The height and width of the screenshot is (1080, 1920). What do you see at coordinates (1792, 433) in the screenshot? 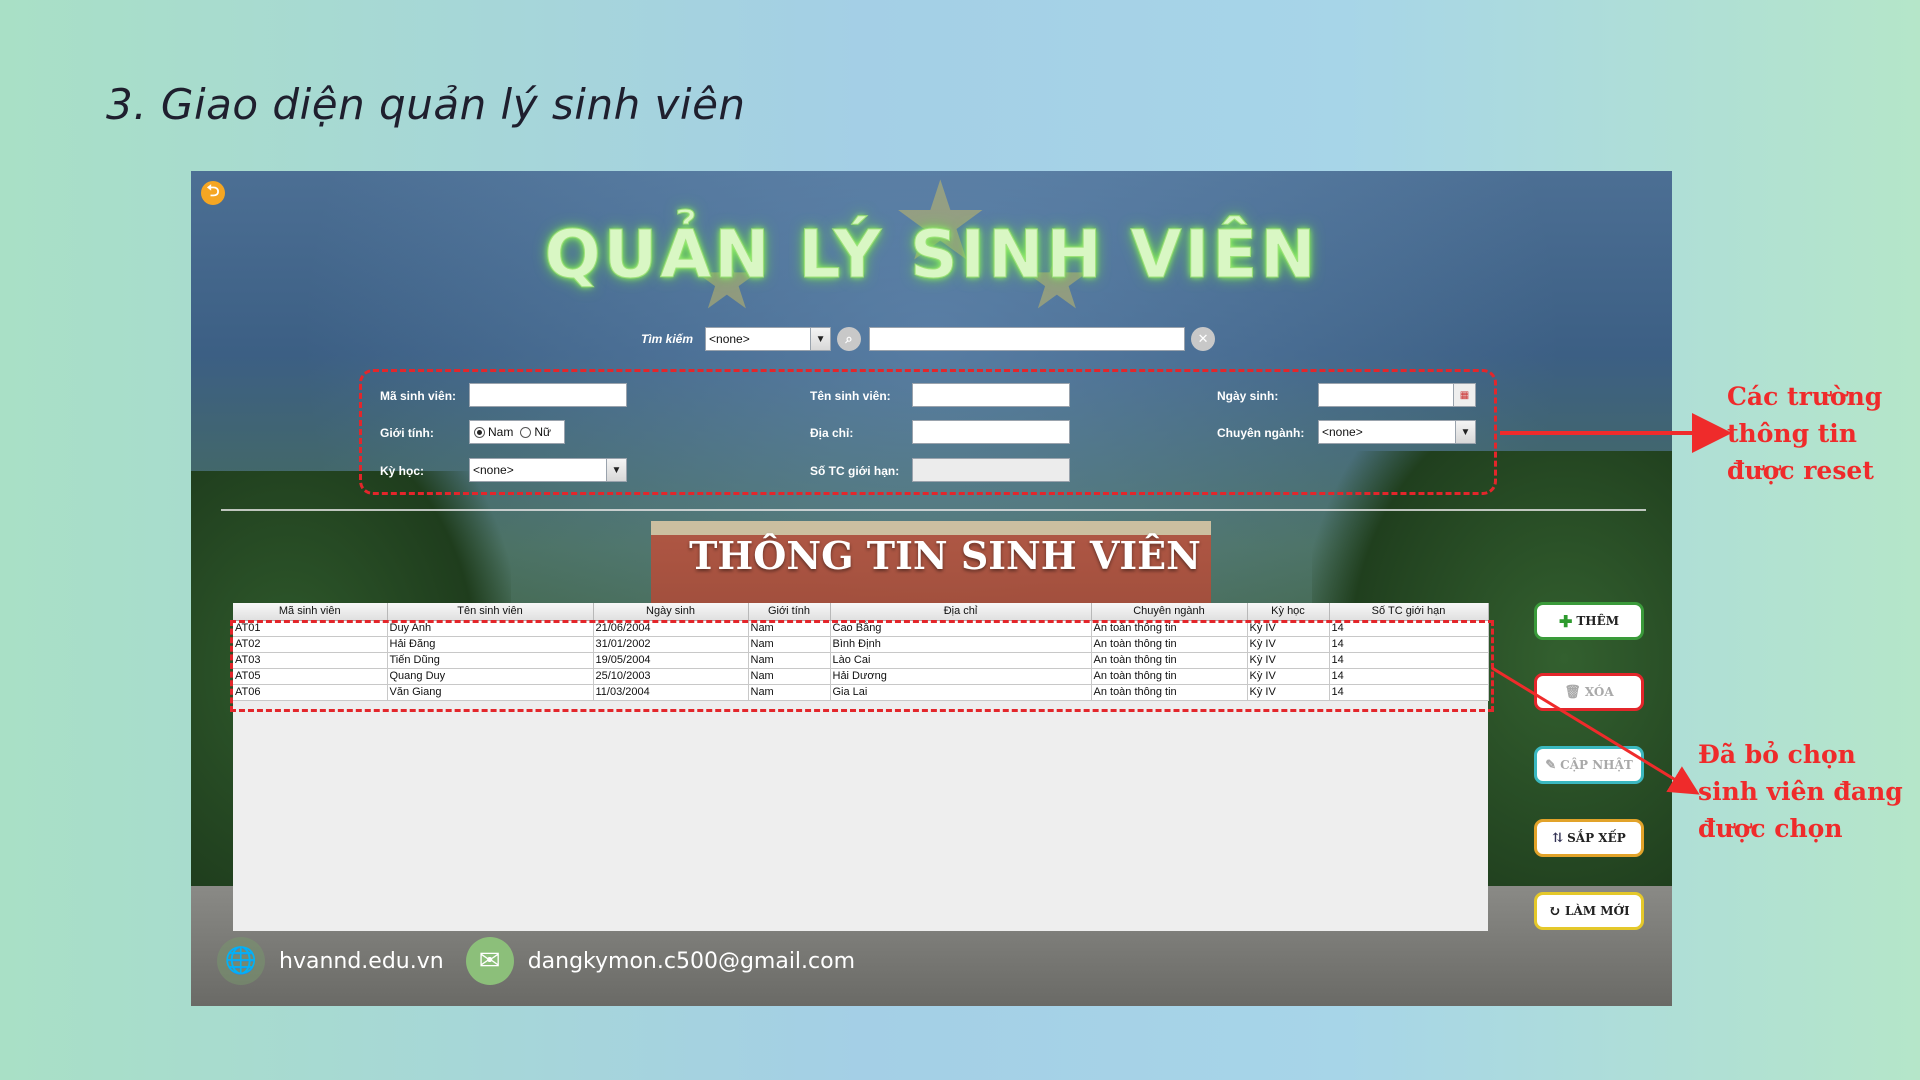
I see `annotation-line: thông tin` at bounding box center [1792, 433].